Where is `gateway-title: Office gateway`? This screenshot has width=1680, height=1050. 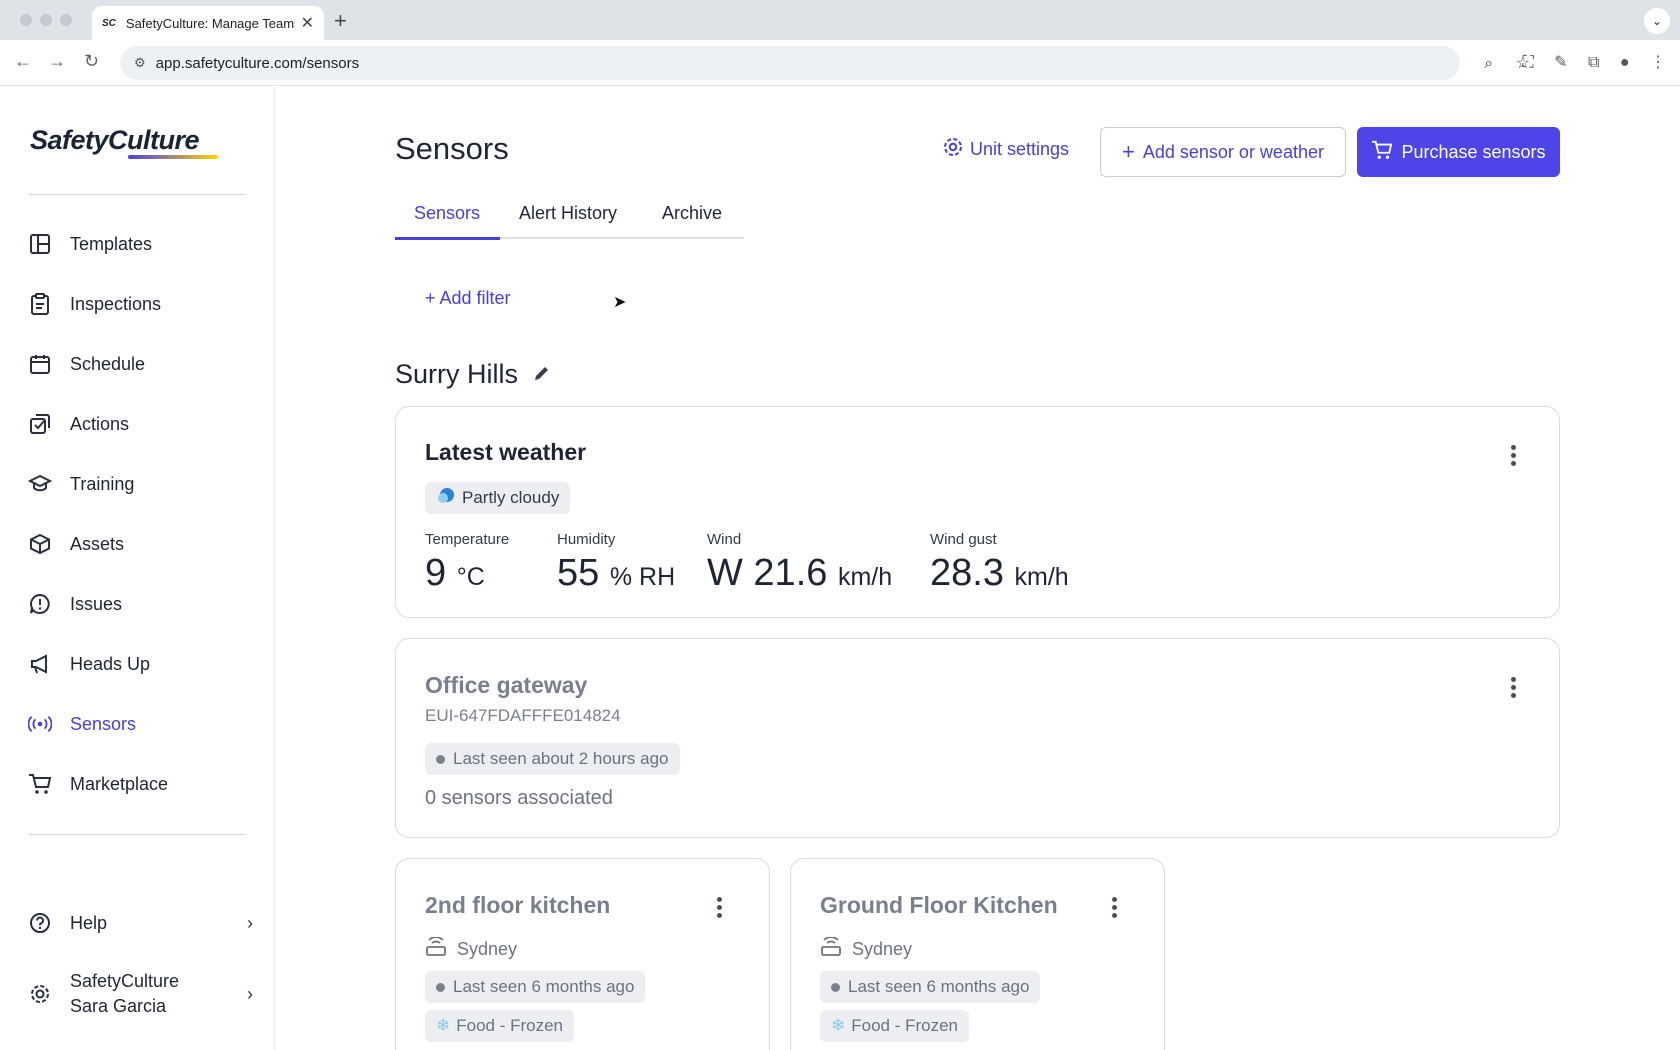
gateway-title: Office gateway is located at coordinates (506, 685).